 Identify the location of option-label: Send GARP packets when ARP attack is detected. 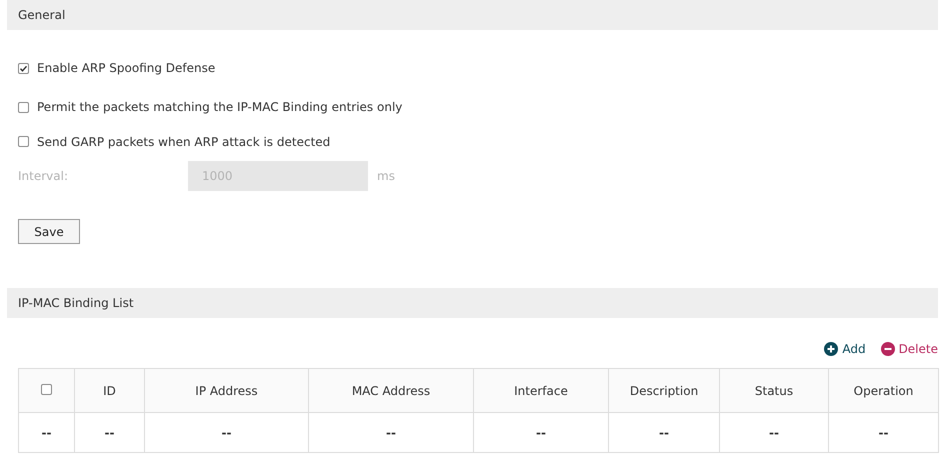
(183, 141).